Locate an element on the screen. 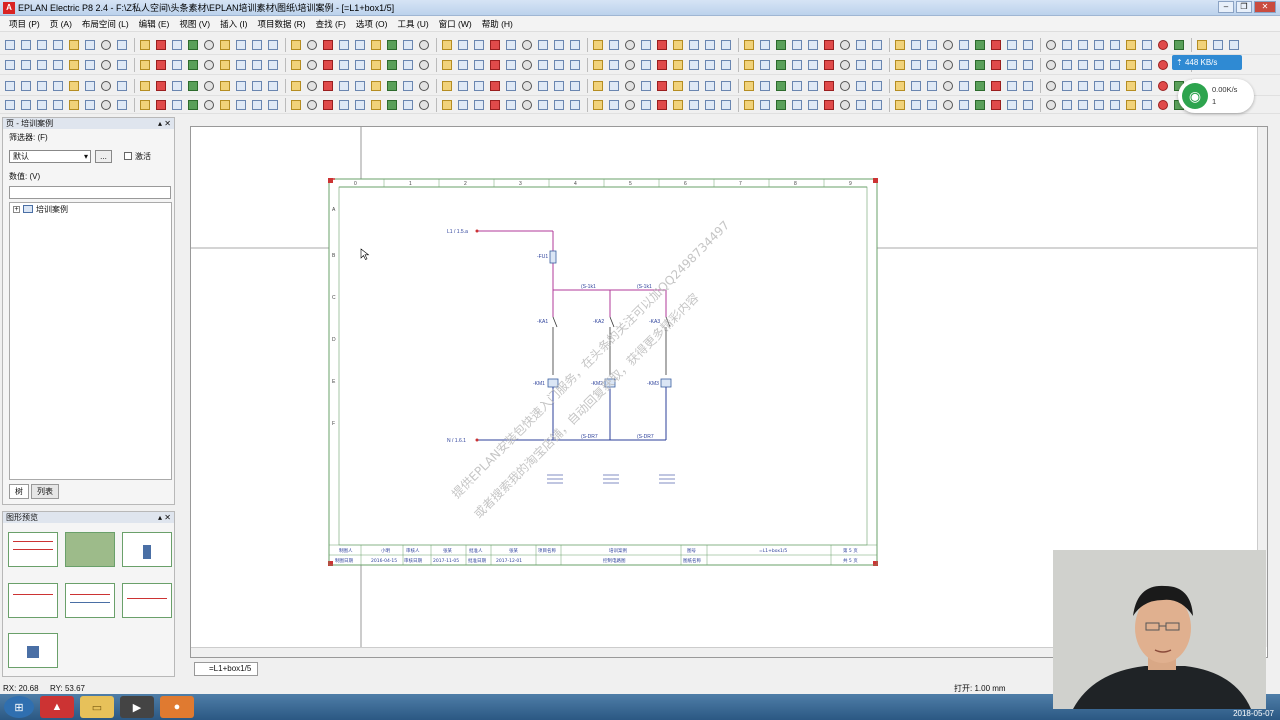 The width and height of the screenshot is (1280, 720). start-button-icon: ⊞ is located at coordinates (19, 707).